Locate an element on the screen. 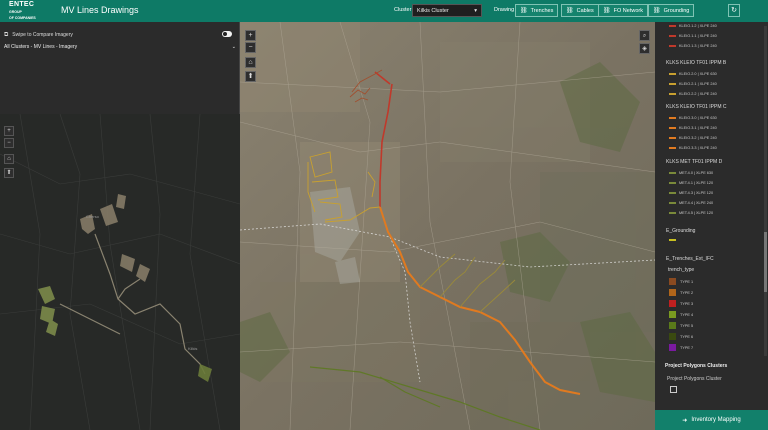  home-icon: ⌂ is located at coordinates (250, 62).